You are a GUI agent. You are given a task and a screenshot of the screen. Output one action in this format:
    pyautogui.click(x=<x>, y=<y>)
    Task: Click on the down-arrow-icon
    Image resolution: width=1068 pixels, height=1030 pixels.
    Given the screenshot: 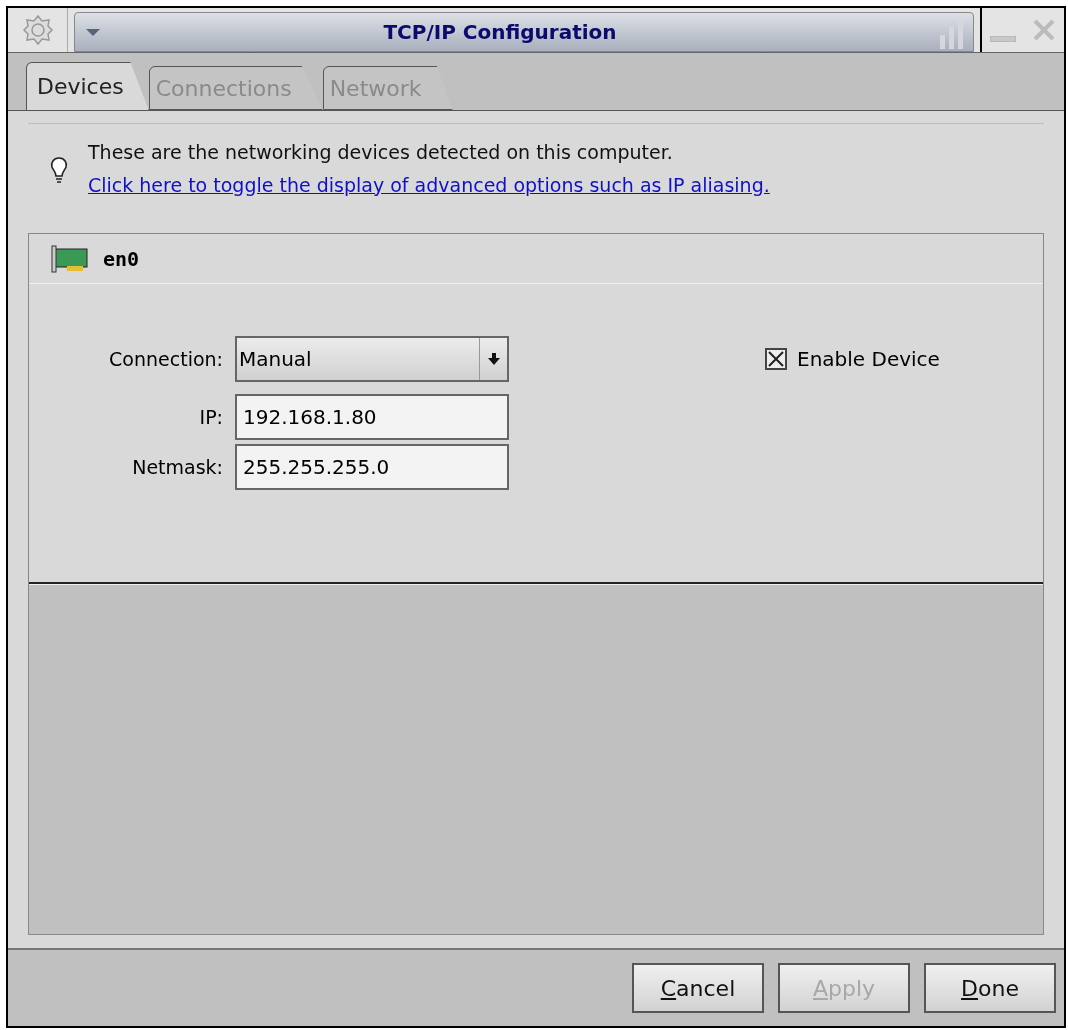 What is the action you would take?
    pyautogui.click(x=493, y=359)
    